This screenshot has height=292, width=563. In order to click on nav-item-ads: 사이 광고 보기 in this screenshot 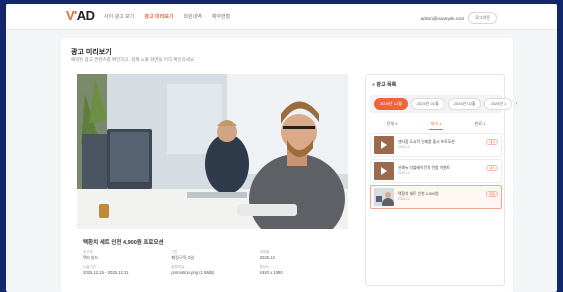, I will do `click(119, 16)`.